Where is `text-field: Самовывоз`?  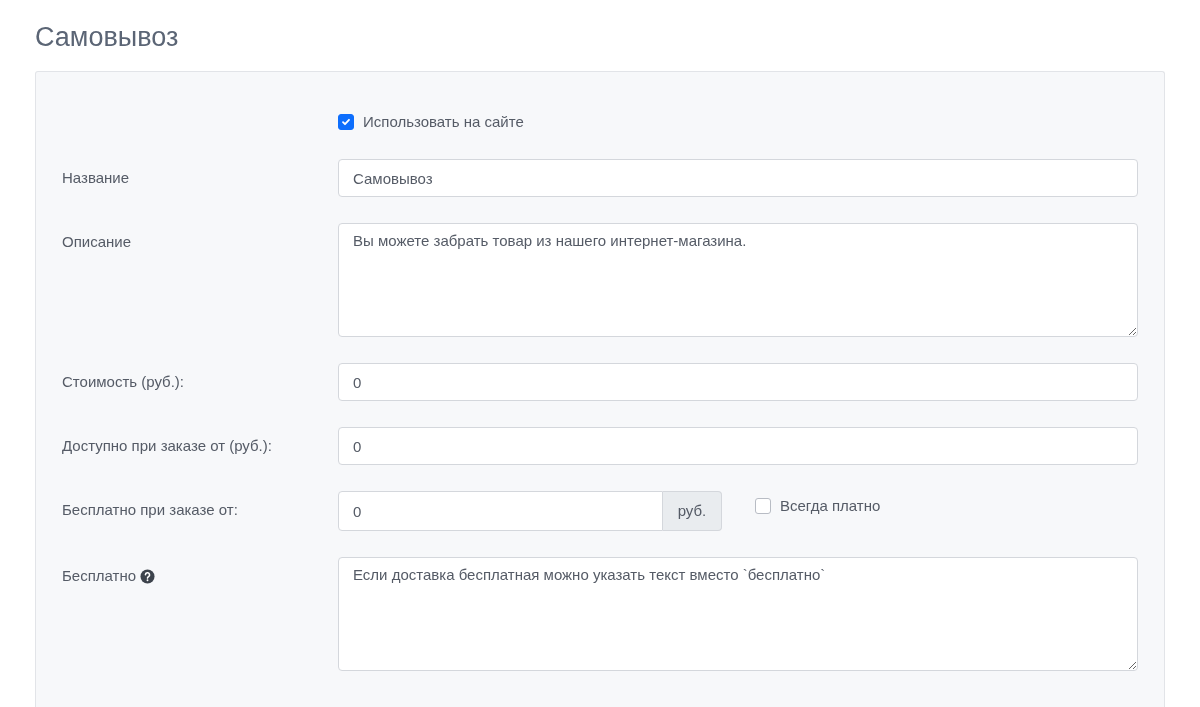
text-field: Самовывоз is located at coordinates (738, 178).